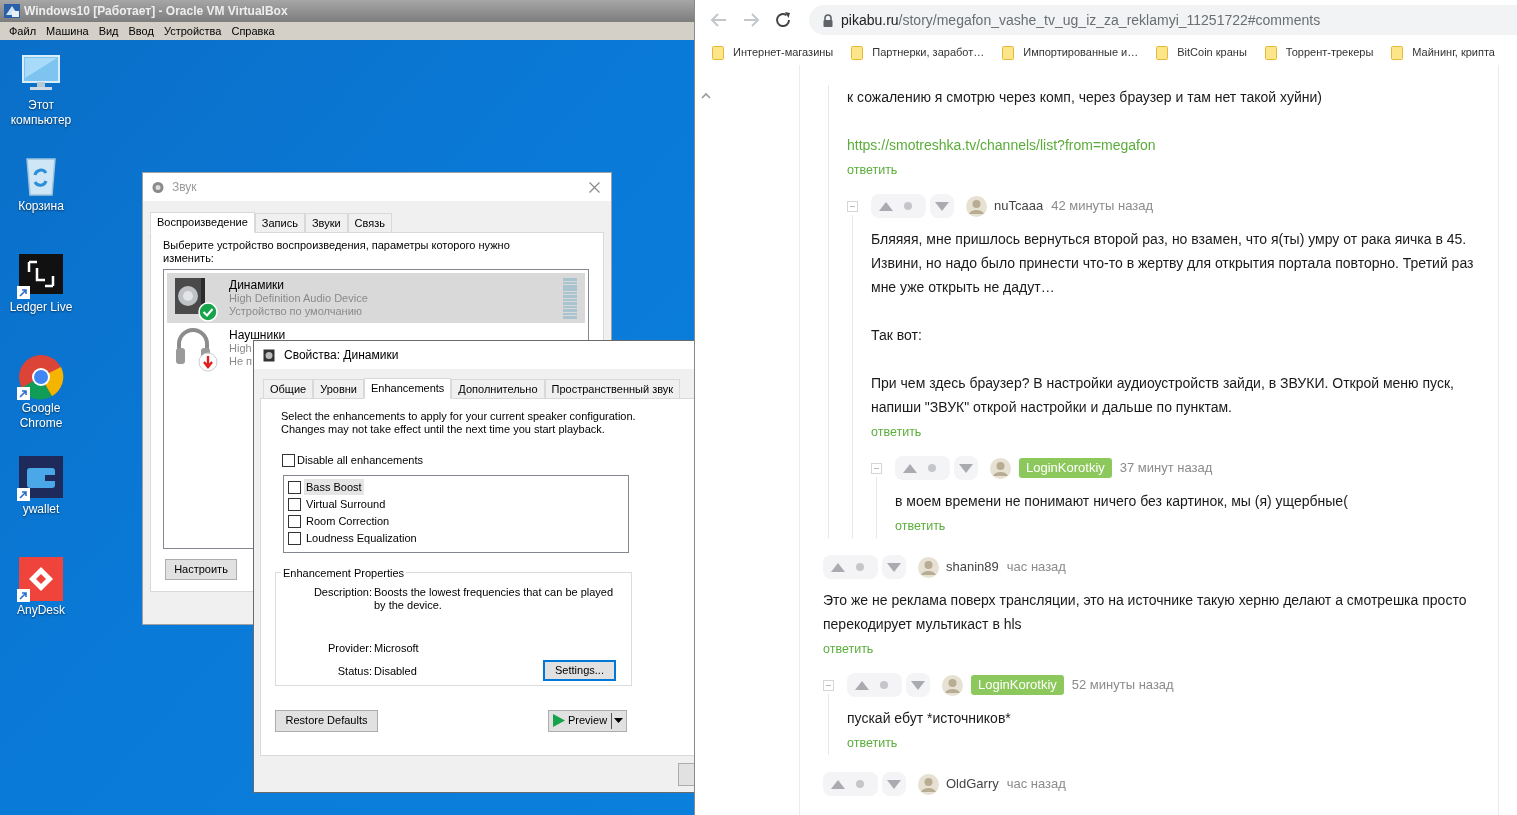 Image resolution: width=1517 pixels, height=815 pixels. What do you see at coordinates (354, 671) in the screenshot?
I see `property-label: Status:` at bounding box center [354, 671].